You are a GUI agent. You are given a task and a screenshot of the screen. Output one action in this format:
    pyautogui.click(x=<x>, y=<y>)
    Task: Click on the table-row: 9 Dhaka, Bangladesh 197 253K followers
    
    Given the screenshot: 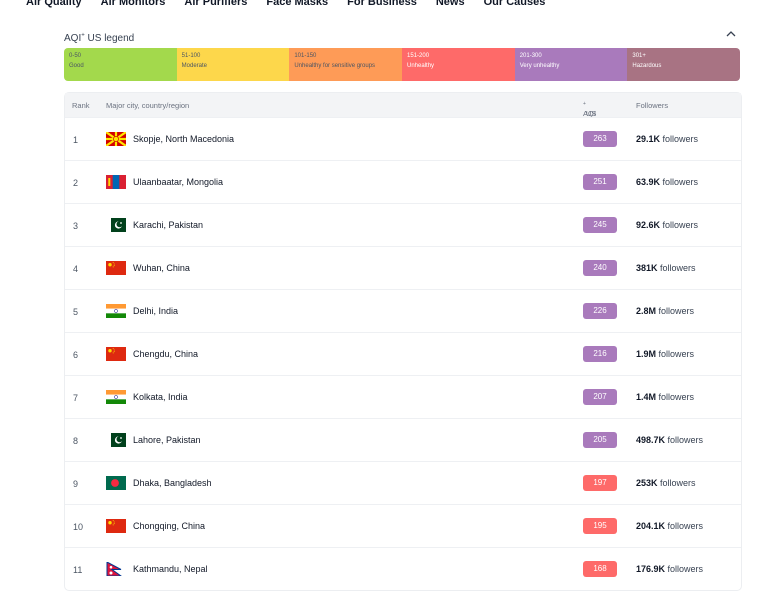 What is the action you would take?
    pyautogui.click(x=403, y=482)
    